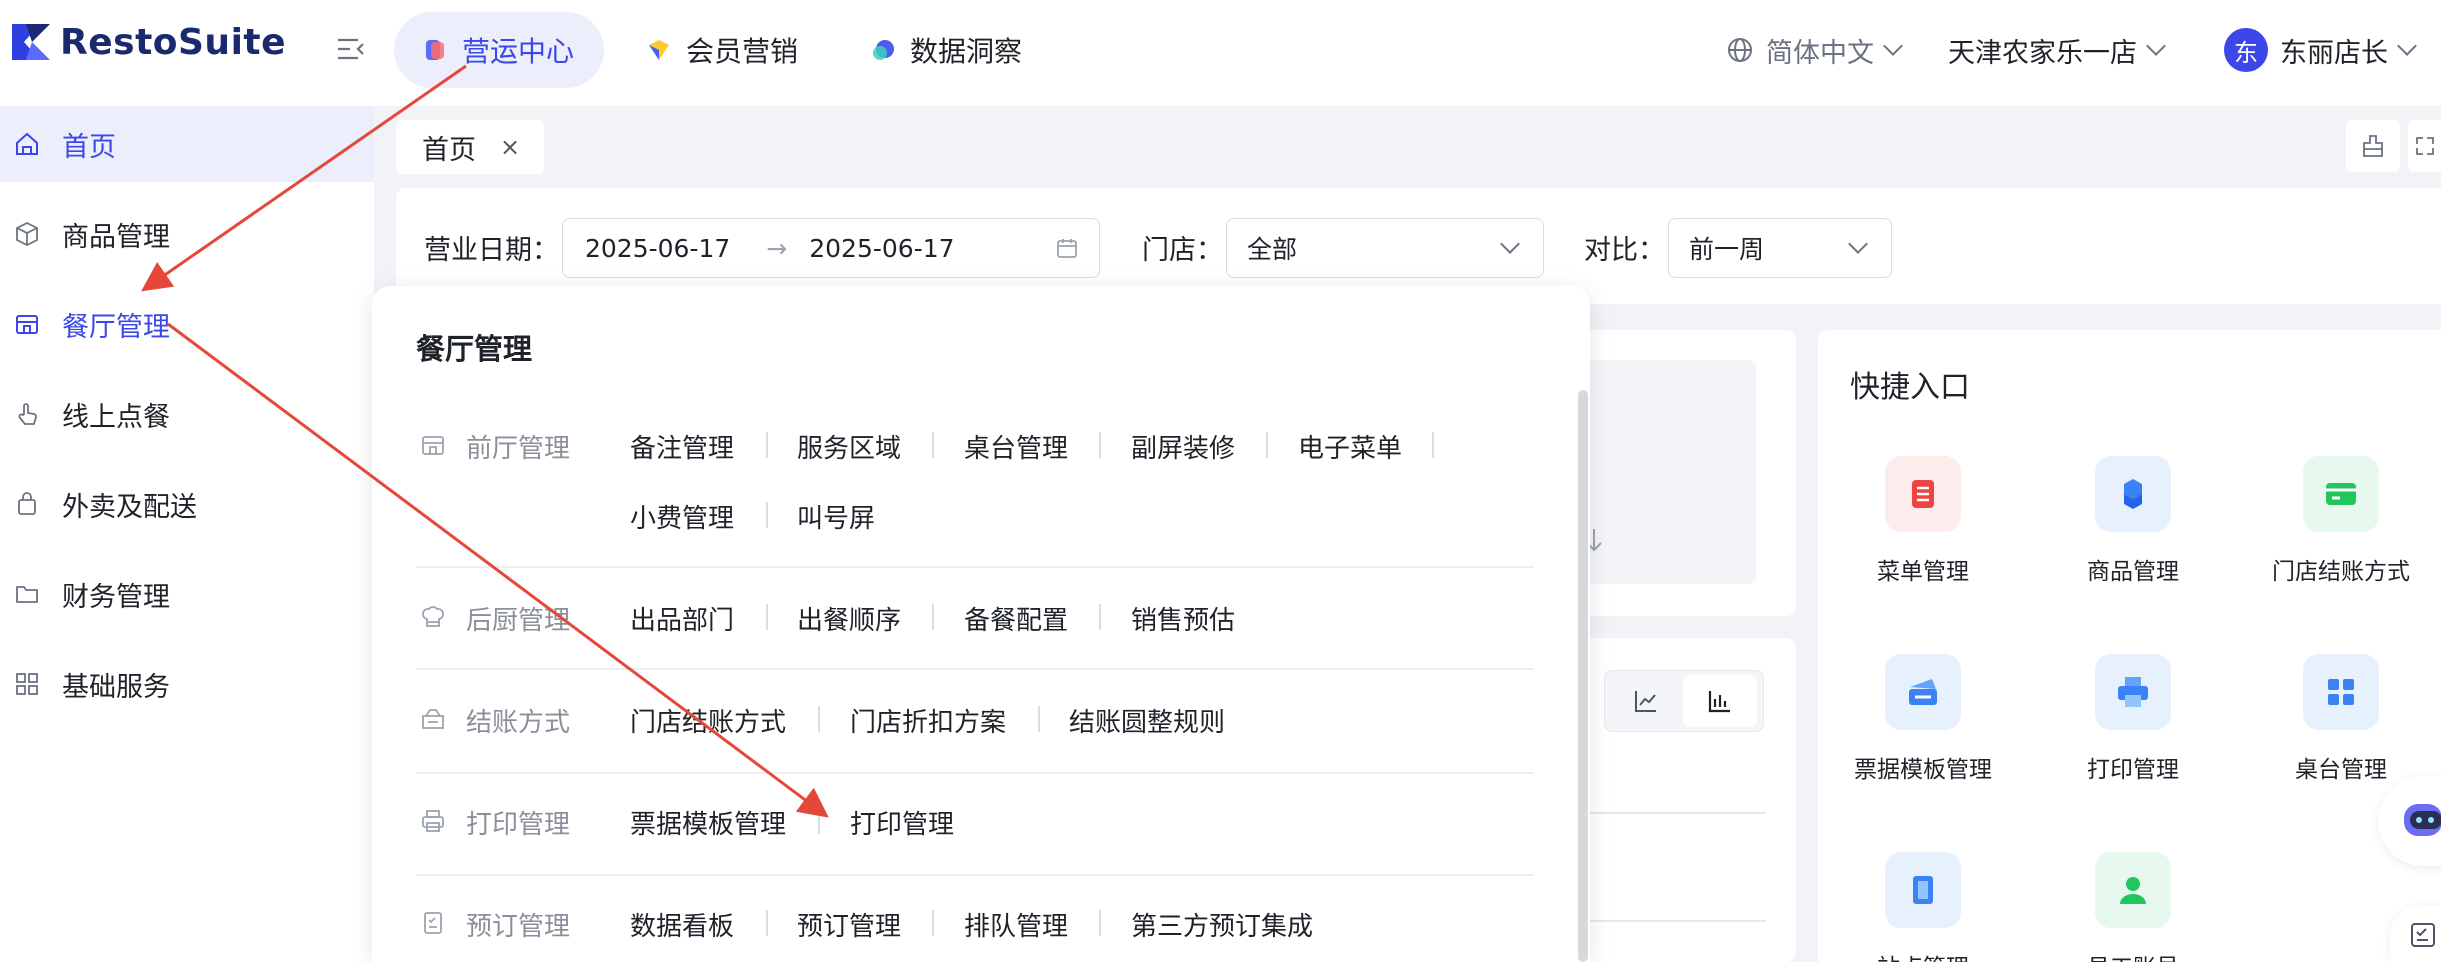  What do you see at coordinates (723, 50) in the screenshot?
I see `tab-member-marketing: 会员营销` at bounding box center [723, 50].